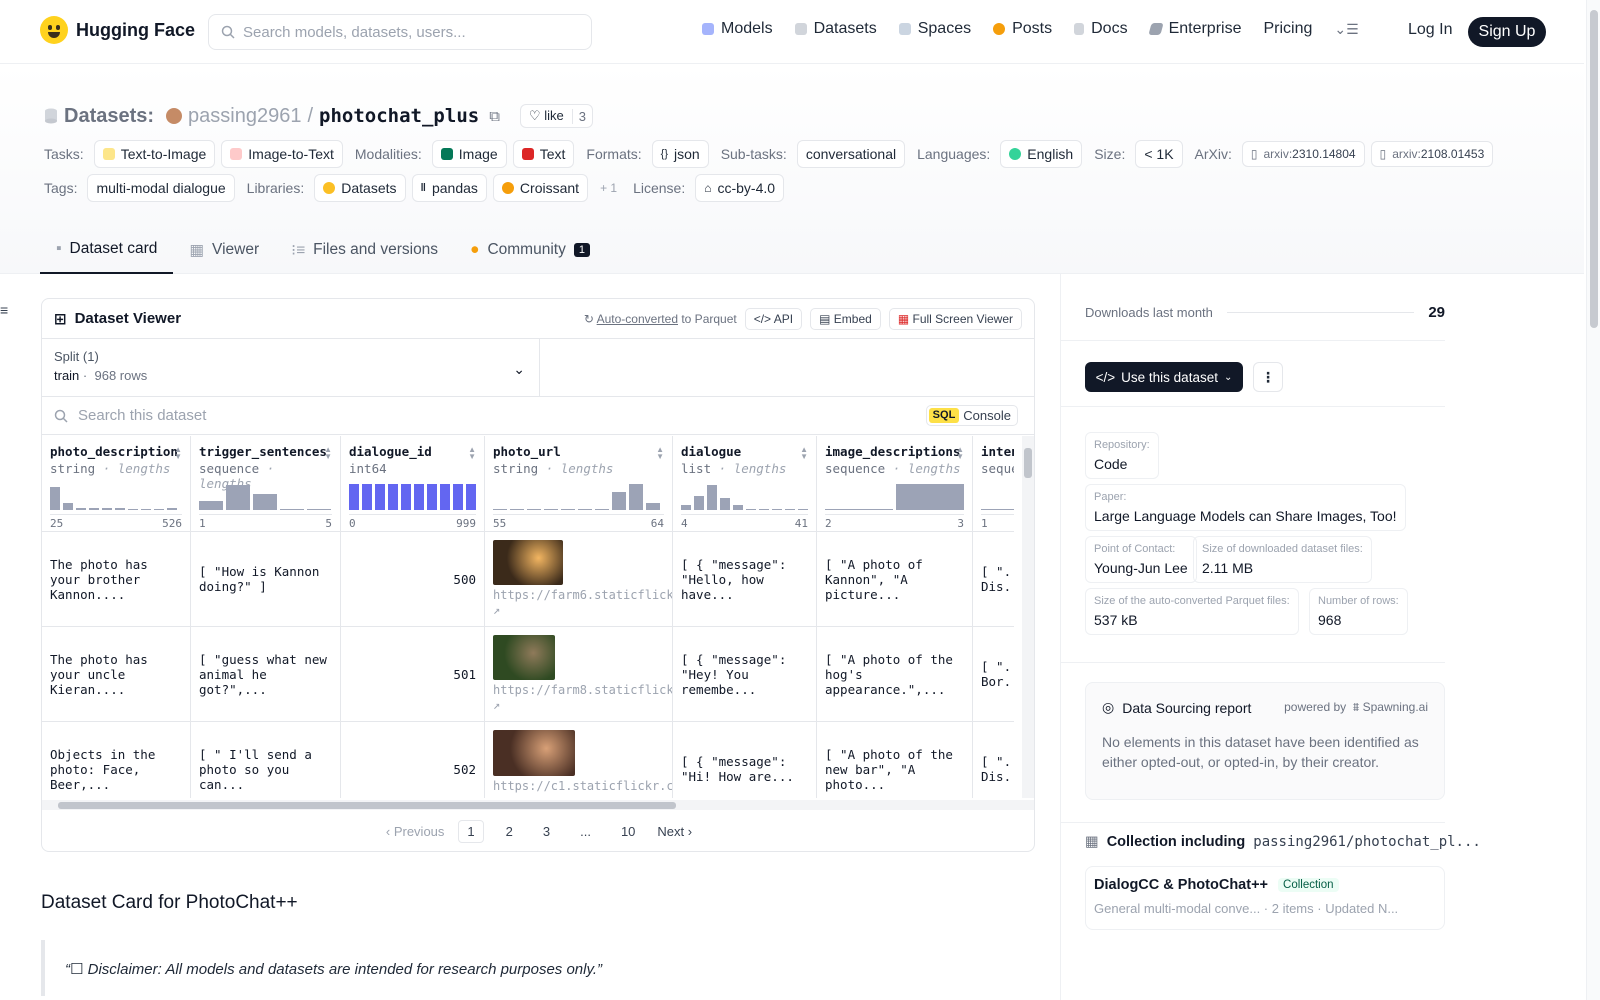 The width and height of the screenshot is (1600, 1000). What do you see at coordinates (1303, 154) in the screenshot?
I see `arxiv-tag-1: ▯ arxiv:2310.14804` at bounding box center [1303, 154].